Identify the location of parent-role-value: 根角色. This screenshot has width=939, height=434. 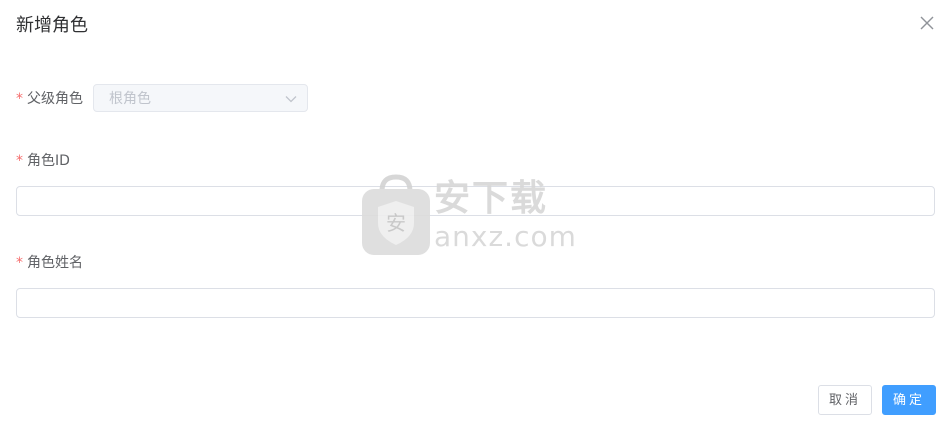
(130, 99).